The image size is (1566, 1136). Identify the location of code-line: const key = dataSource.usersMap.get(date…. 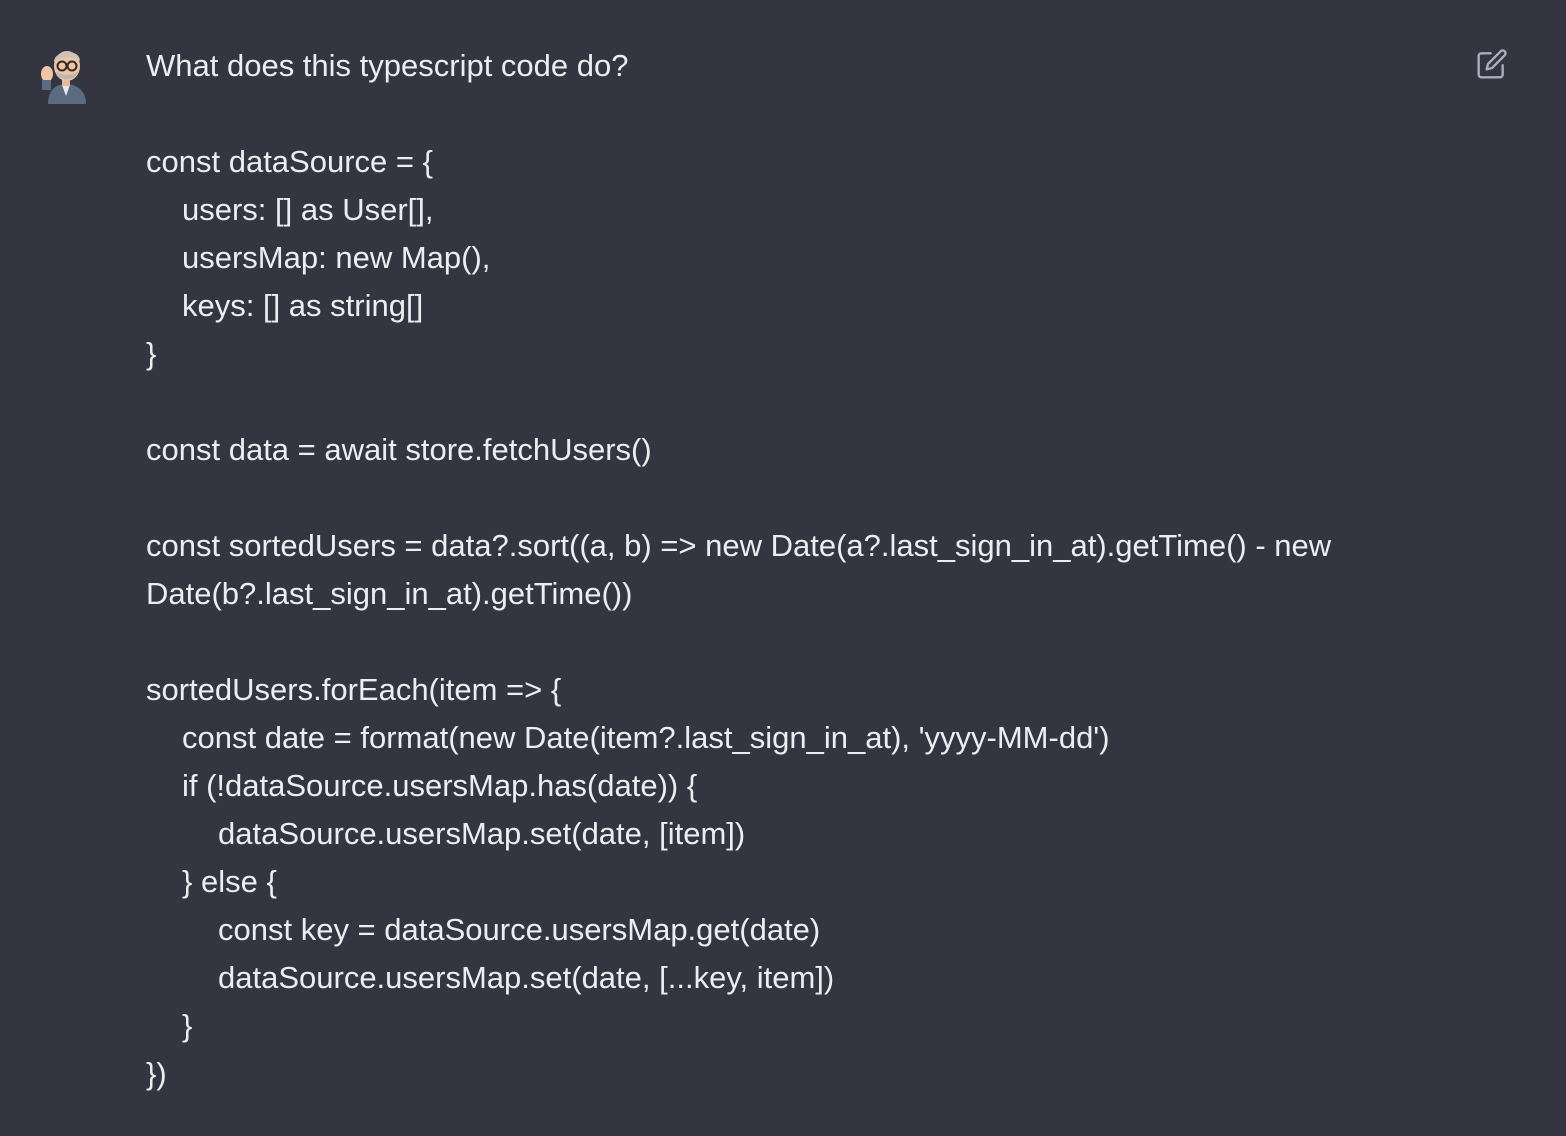
(519, 929).